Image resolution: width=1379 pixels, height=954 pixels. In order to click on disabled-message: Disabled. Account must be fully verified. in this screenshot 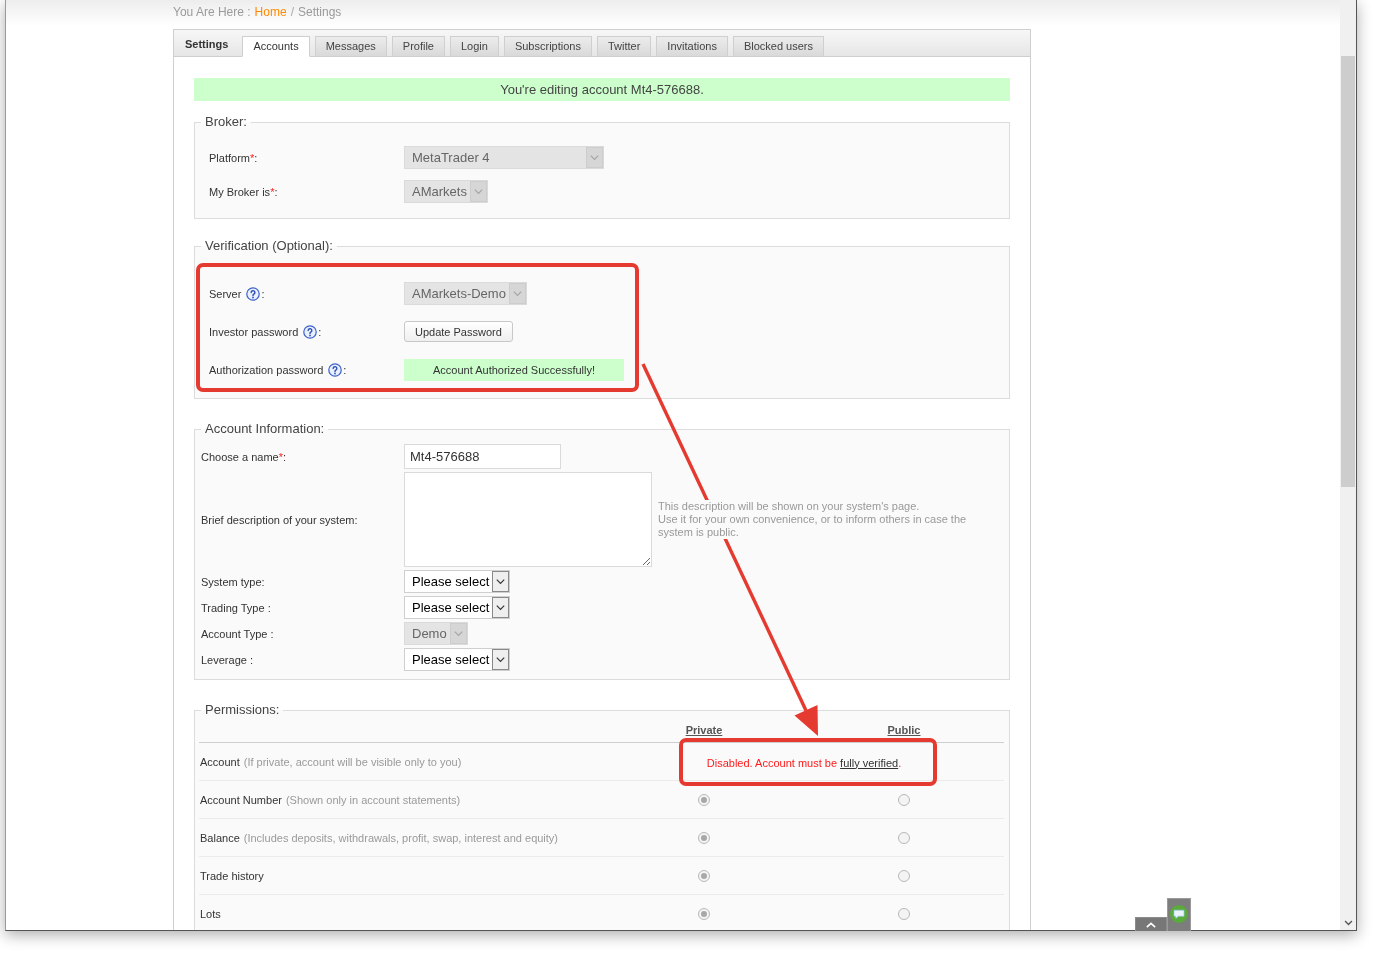, I will do `click(804, 762)`.